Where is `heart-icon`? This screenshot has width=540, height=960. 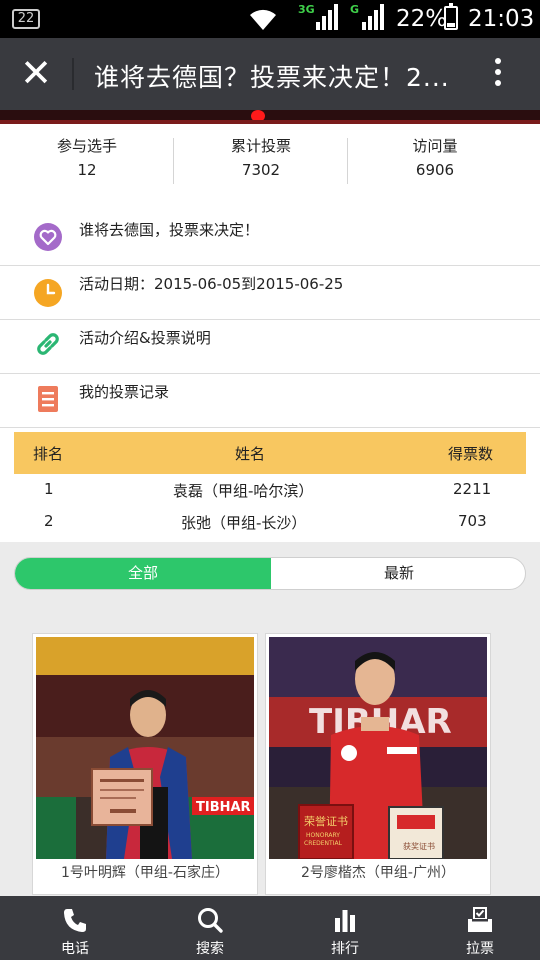
heart-icon is located at coordinates (48, 237).